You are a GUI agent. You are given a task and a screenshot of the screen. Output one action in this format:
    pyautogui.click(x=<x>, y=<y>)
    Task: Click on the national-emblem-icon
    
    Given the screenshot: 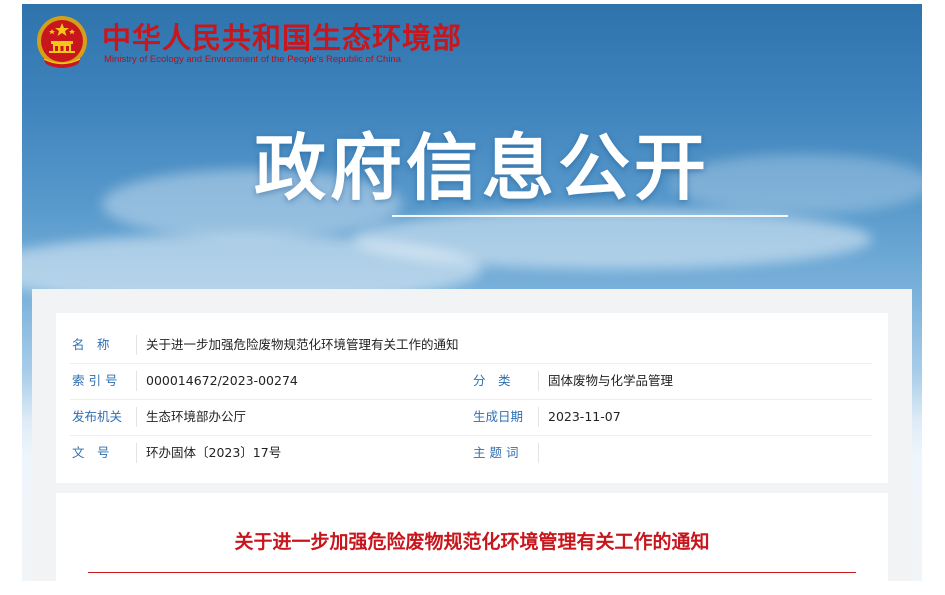 What is the action you would take?
    pyautogui.click(x=62, y=43)
    